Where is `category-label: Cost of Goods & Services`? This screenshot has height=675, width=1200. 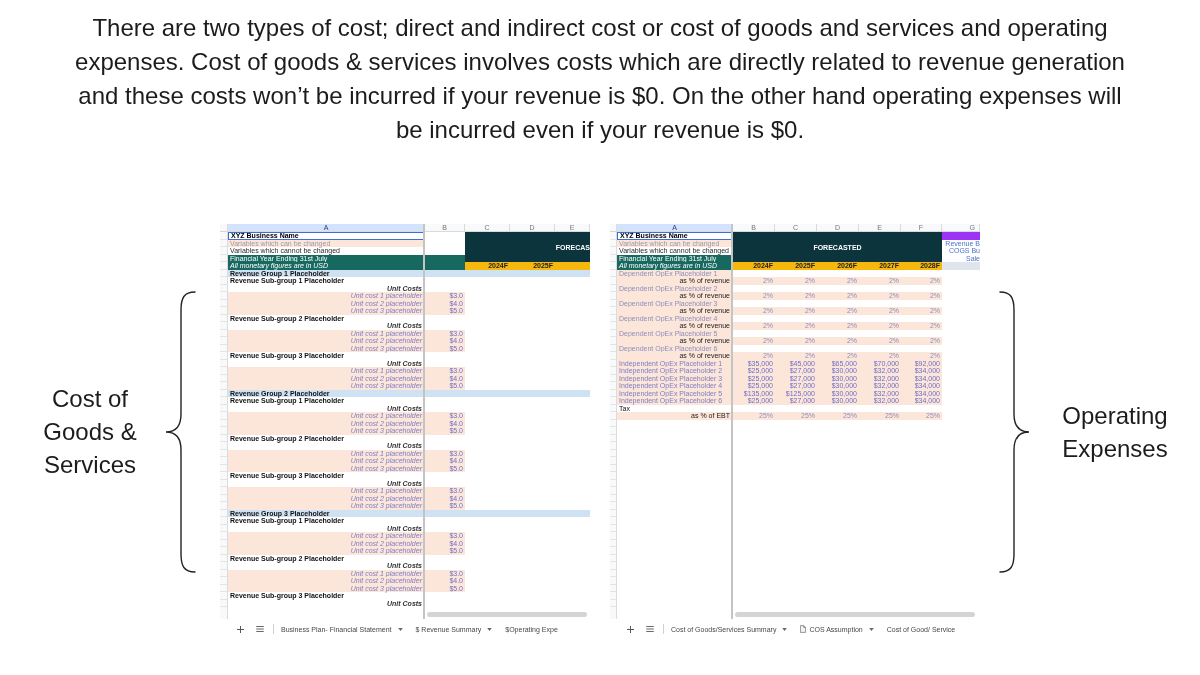
category-label: Cost of Goods & Services is located at coordinates (90, 432).